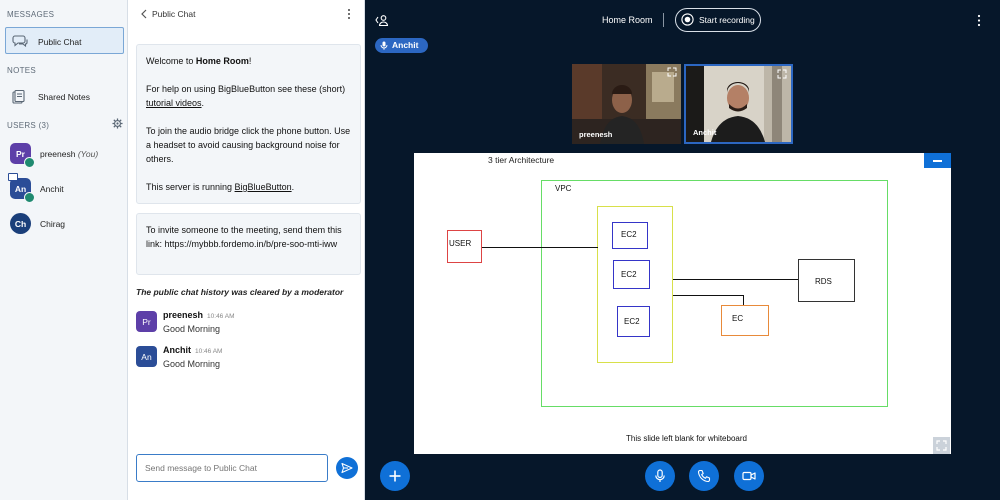 The height and width of the screenshot is (500, 1000). What do you see at coordinates (727, 20) in the screenshot?
I see `start-recording-label: Start recording` at bounding box center [727, 20].